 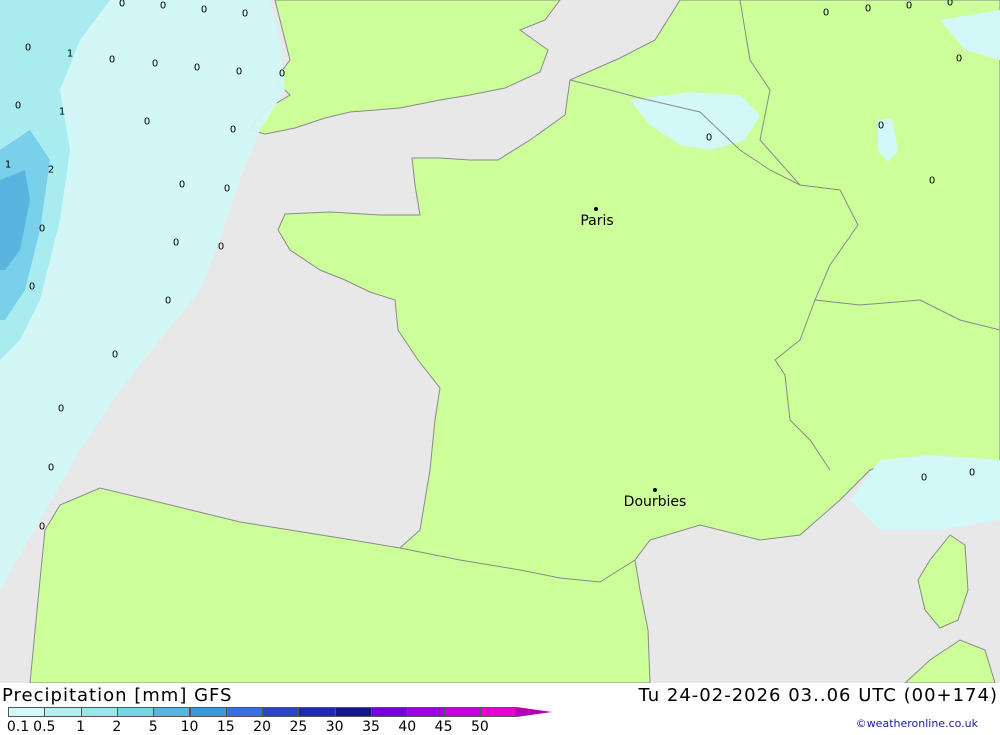 I want to click on city-label-dourbies: Dourbies, so click(x=655, y=502).